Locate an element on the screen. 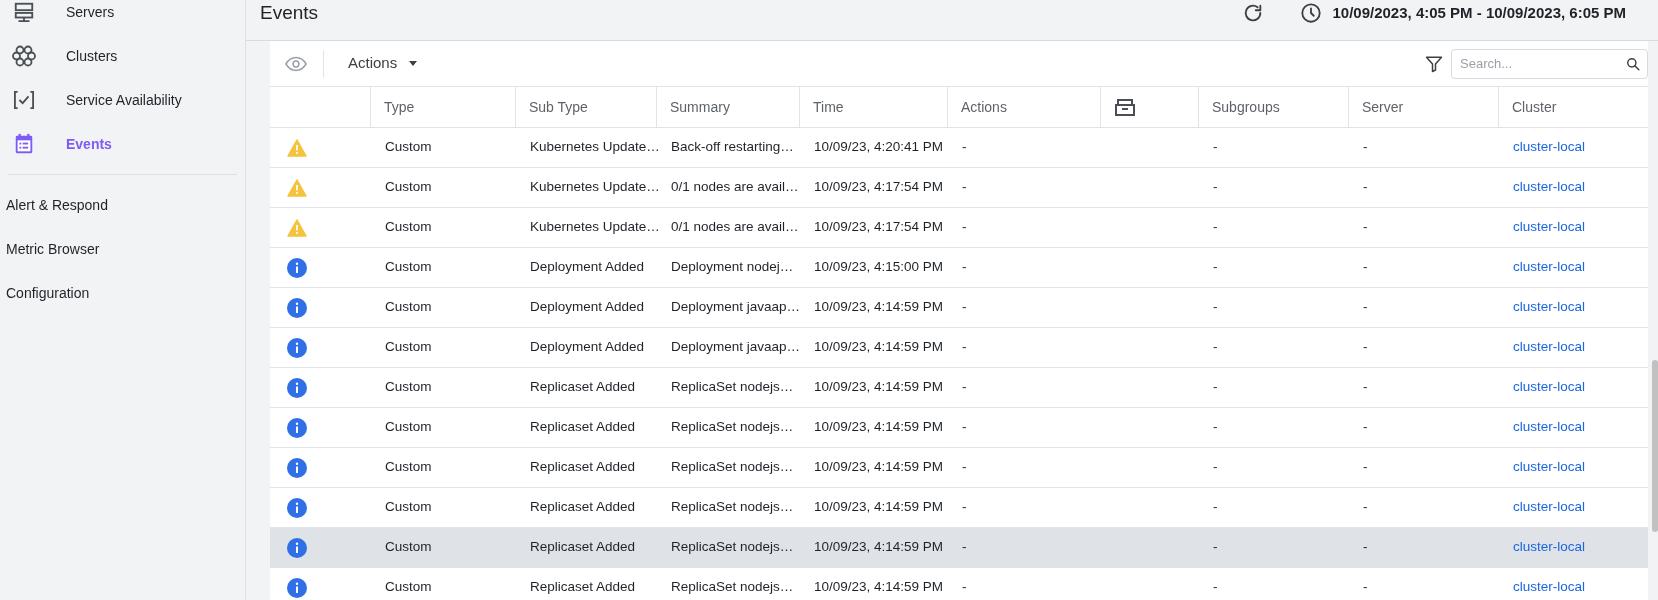 The height and width of the screenshot is (600, 1658). table-cell-text: 10/09/23, 4:17:54 PM is located at coordinates (879, 227).